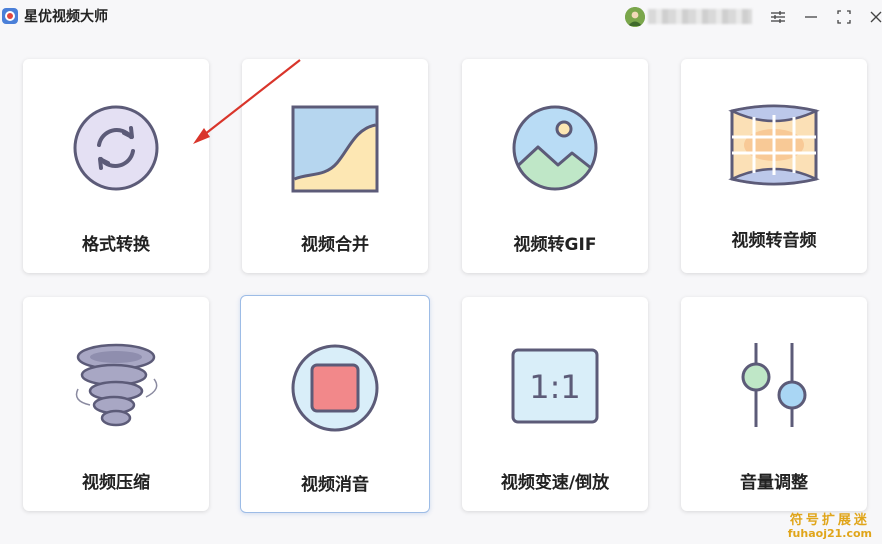 This screenshot has height=544, width=882. I want to click on tool-card-video-merge: 视频合并, so click(335, 166).